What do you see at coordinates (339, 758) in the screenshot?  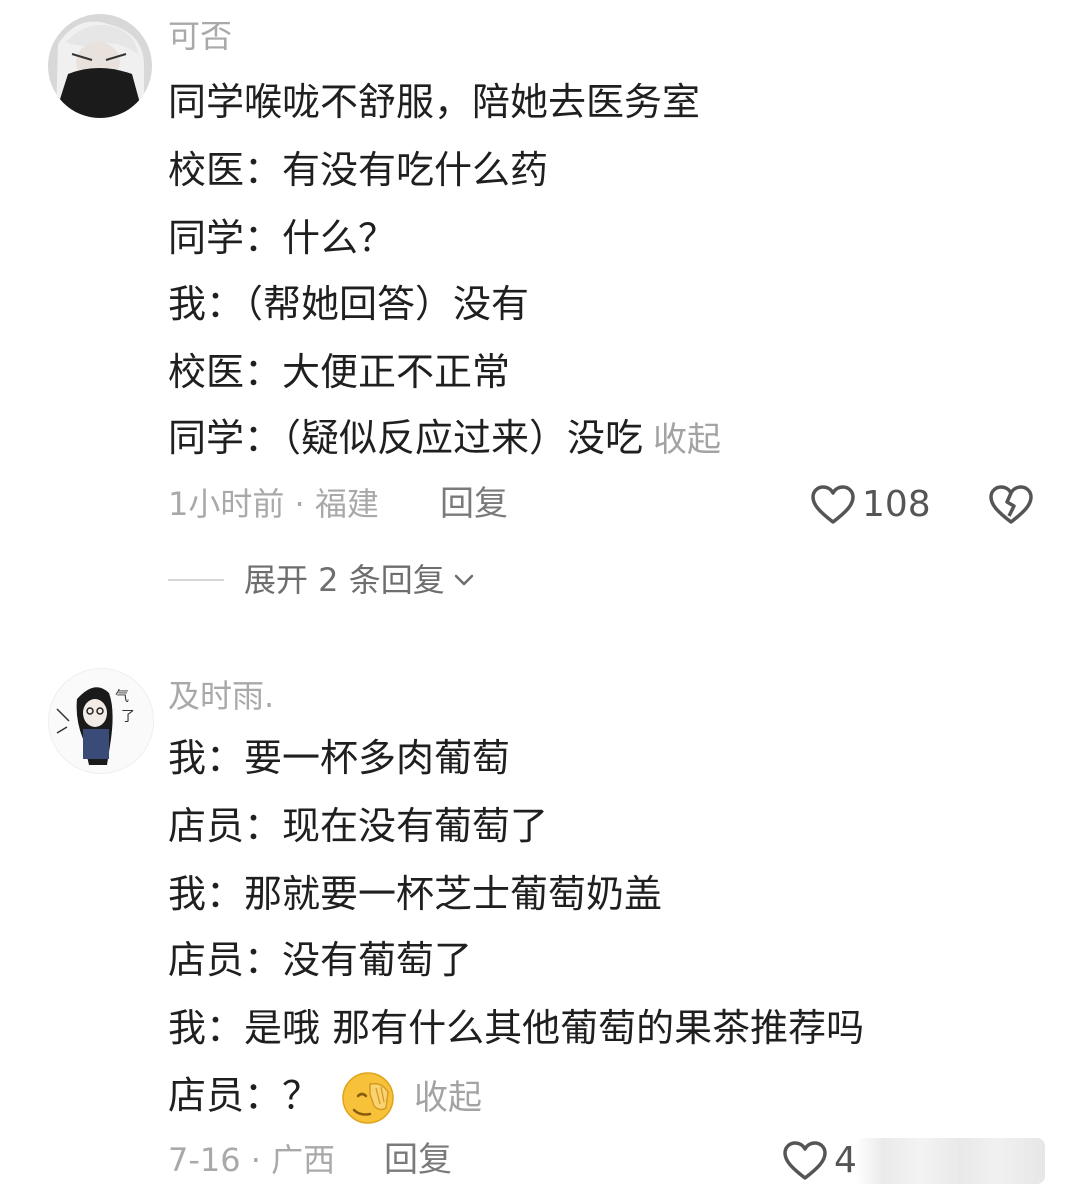 I see `comment-text-line: 我：要一杯多肉葡萄` at bounding box center [339, 758].